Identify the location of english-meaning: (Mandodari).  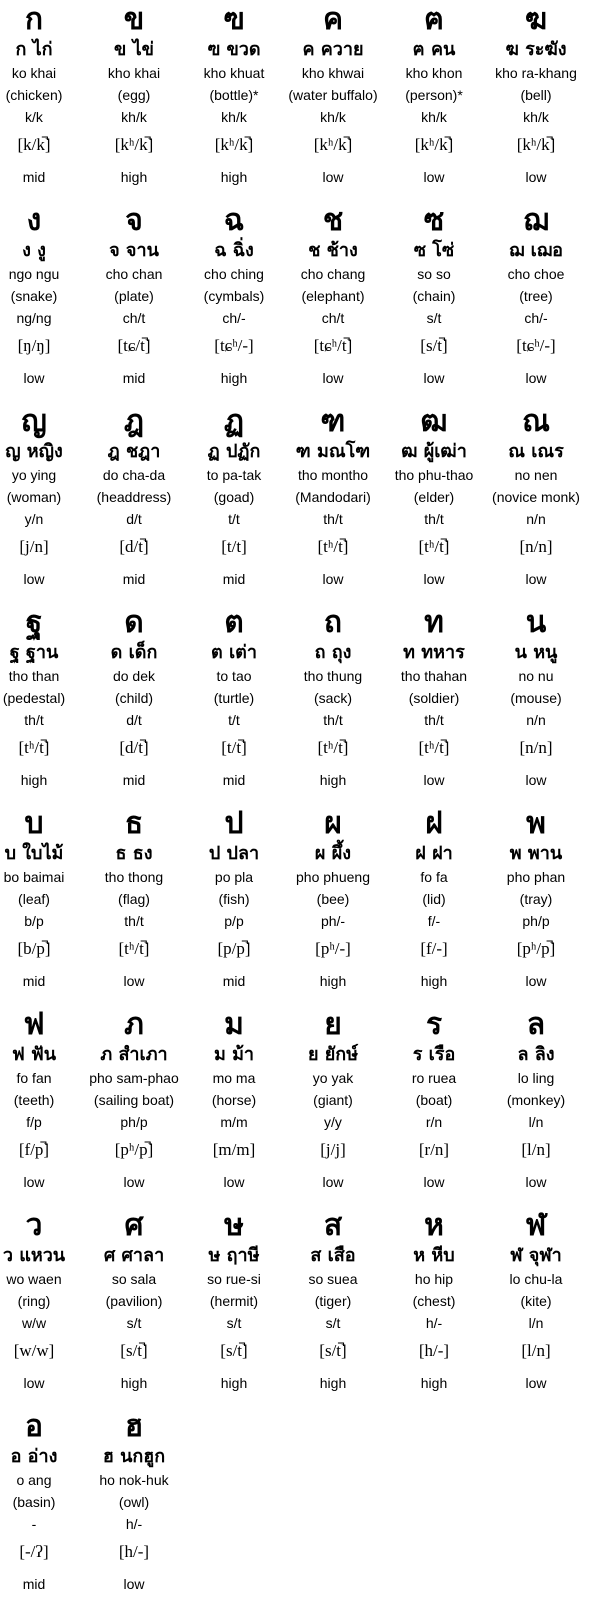
(333, 497).